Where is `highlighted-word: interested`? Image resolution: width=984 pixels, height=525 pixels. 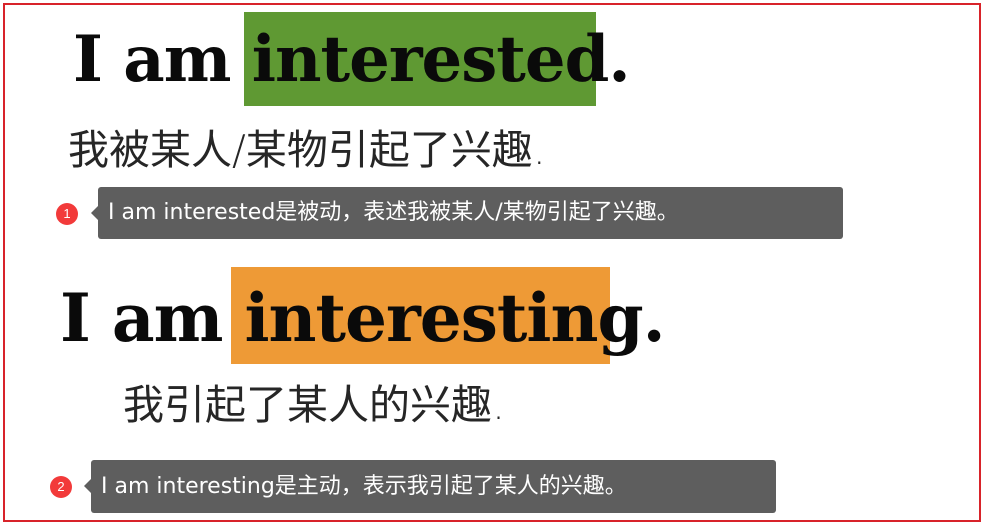 highlighted-word: interested is located at coordinates (430, 59).